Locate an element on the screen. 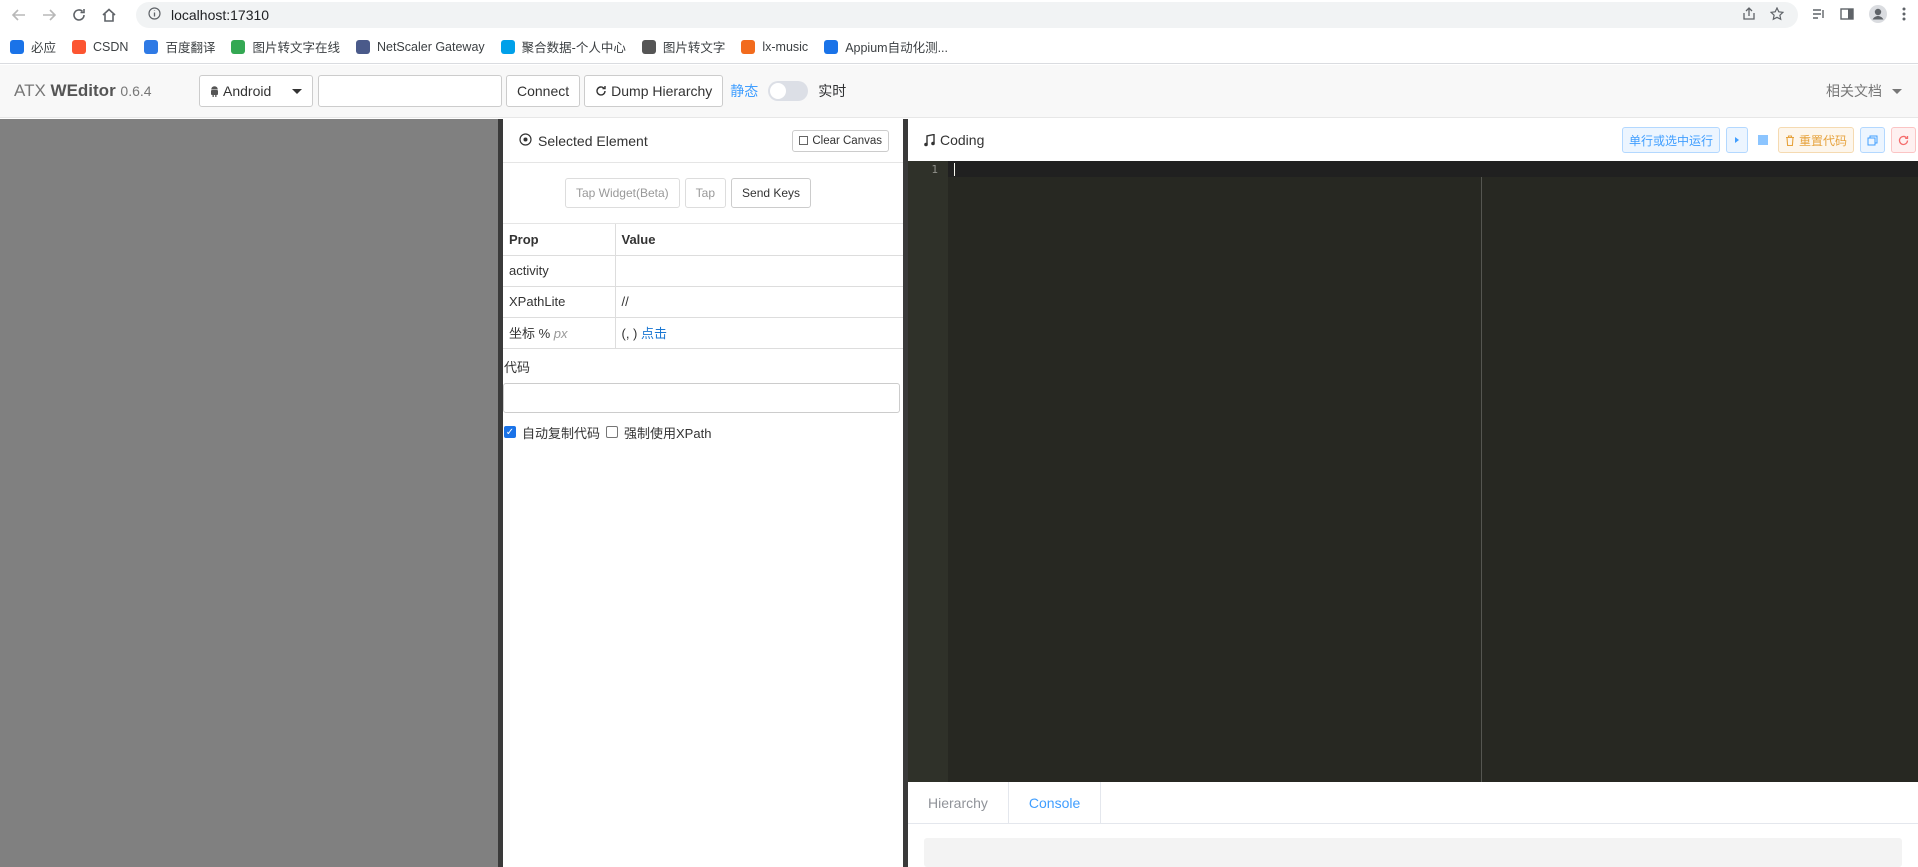  generated-code-input is located at coordinates (701, 397).